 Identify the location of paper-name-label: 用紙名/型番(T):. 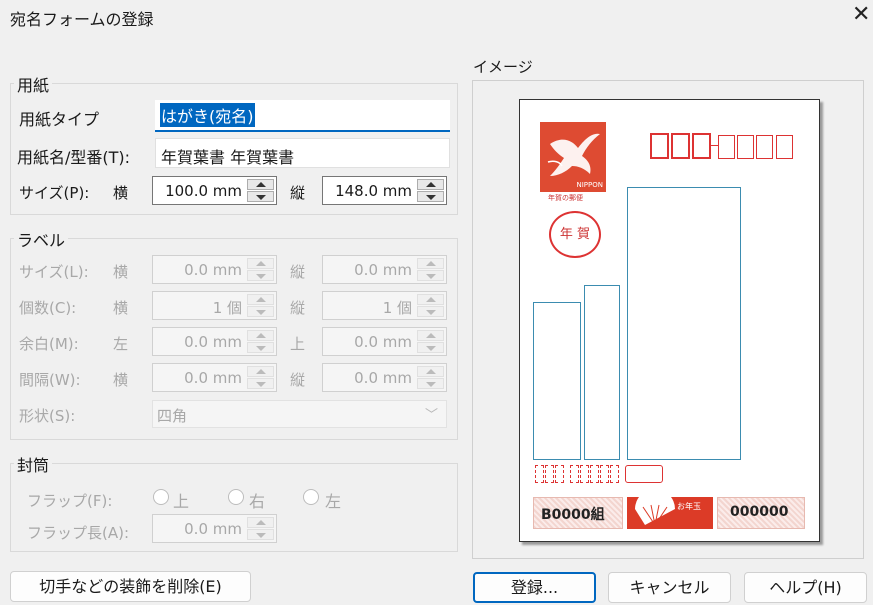
(74, 157).